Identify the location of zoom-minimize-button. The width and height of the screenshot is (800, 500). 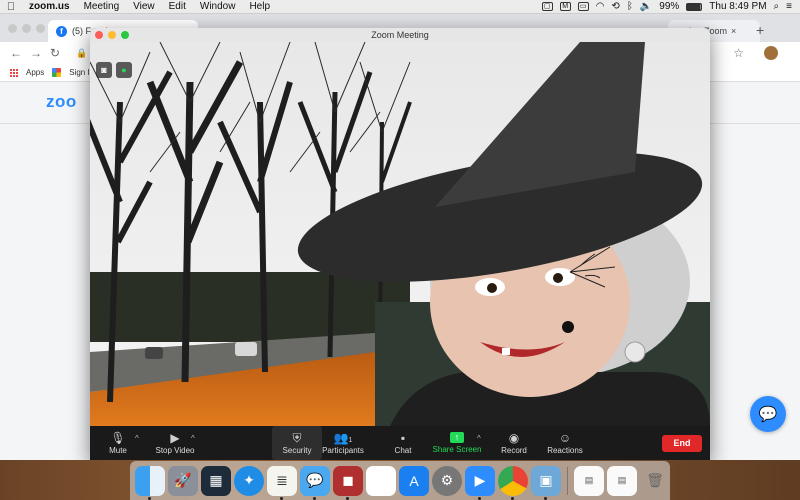
(112, 35).